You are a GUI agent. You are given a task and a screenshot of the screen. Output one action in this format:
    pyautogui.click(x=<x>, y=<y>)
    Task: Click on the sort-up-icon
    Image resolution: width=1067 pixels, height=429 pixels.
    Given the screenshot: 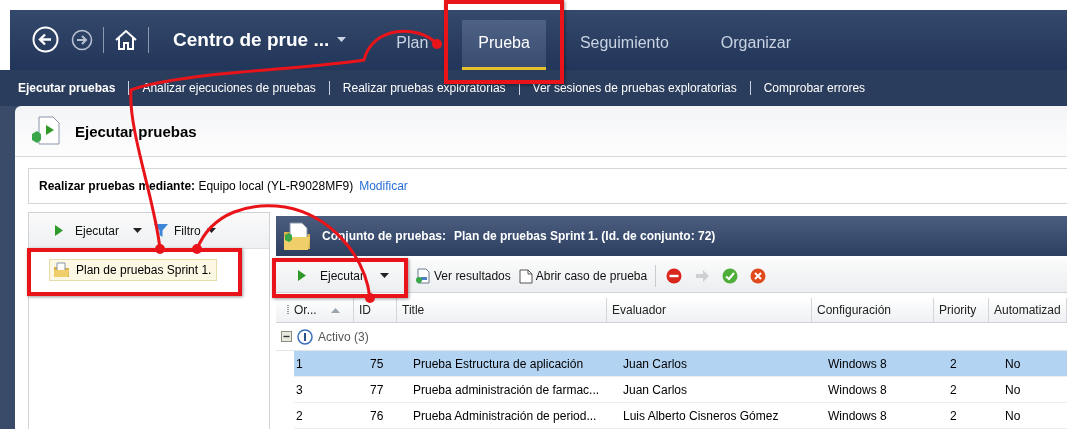 What is the action you would take?
    pyautogui.click(x=335, y=310)
    